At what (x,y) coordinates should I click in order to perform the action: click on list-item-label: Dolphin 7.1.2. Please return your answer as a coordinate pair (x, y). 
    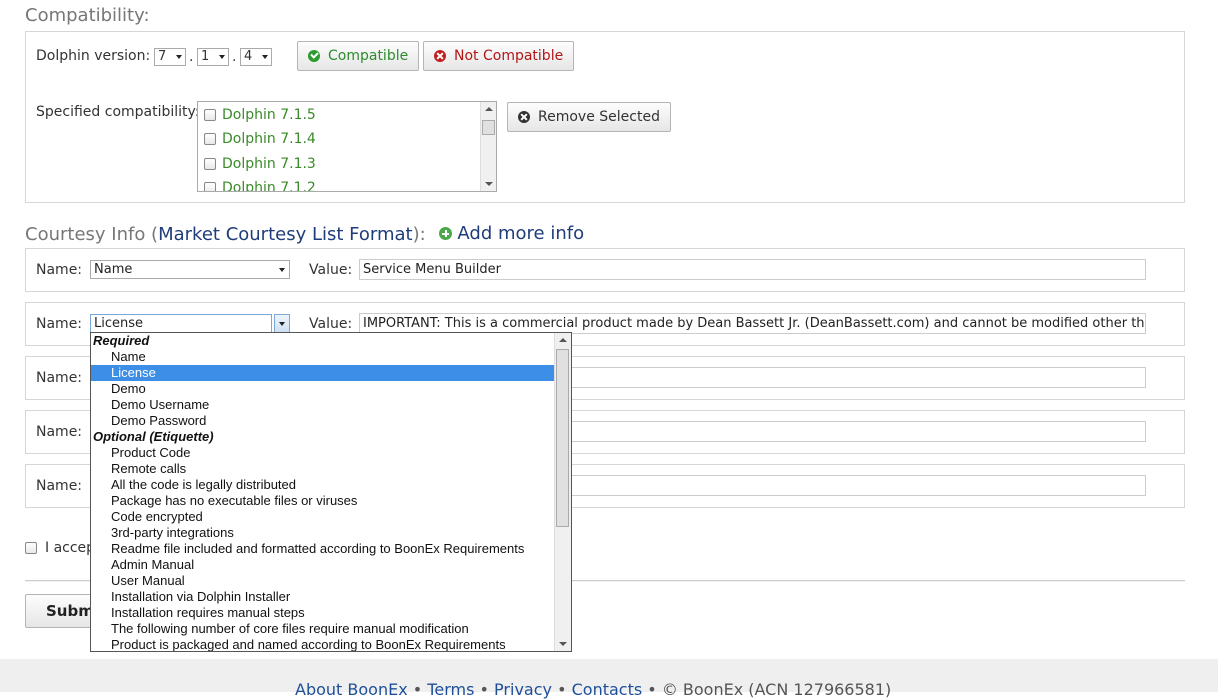
    Looking at the image, I should click on (269, 186).